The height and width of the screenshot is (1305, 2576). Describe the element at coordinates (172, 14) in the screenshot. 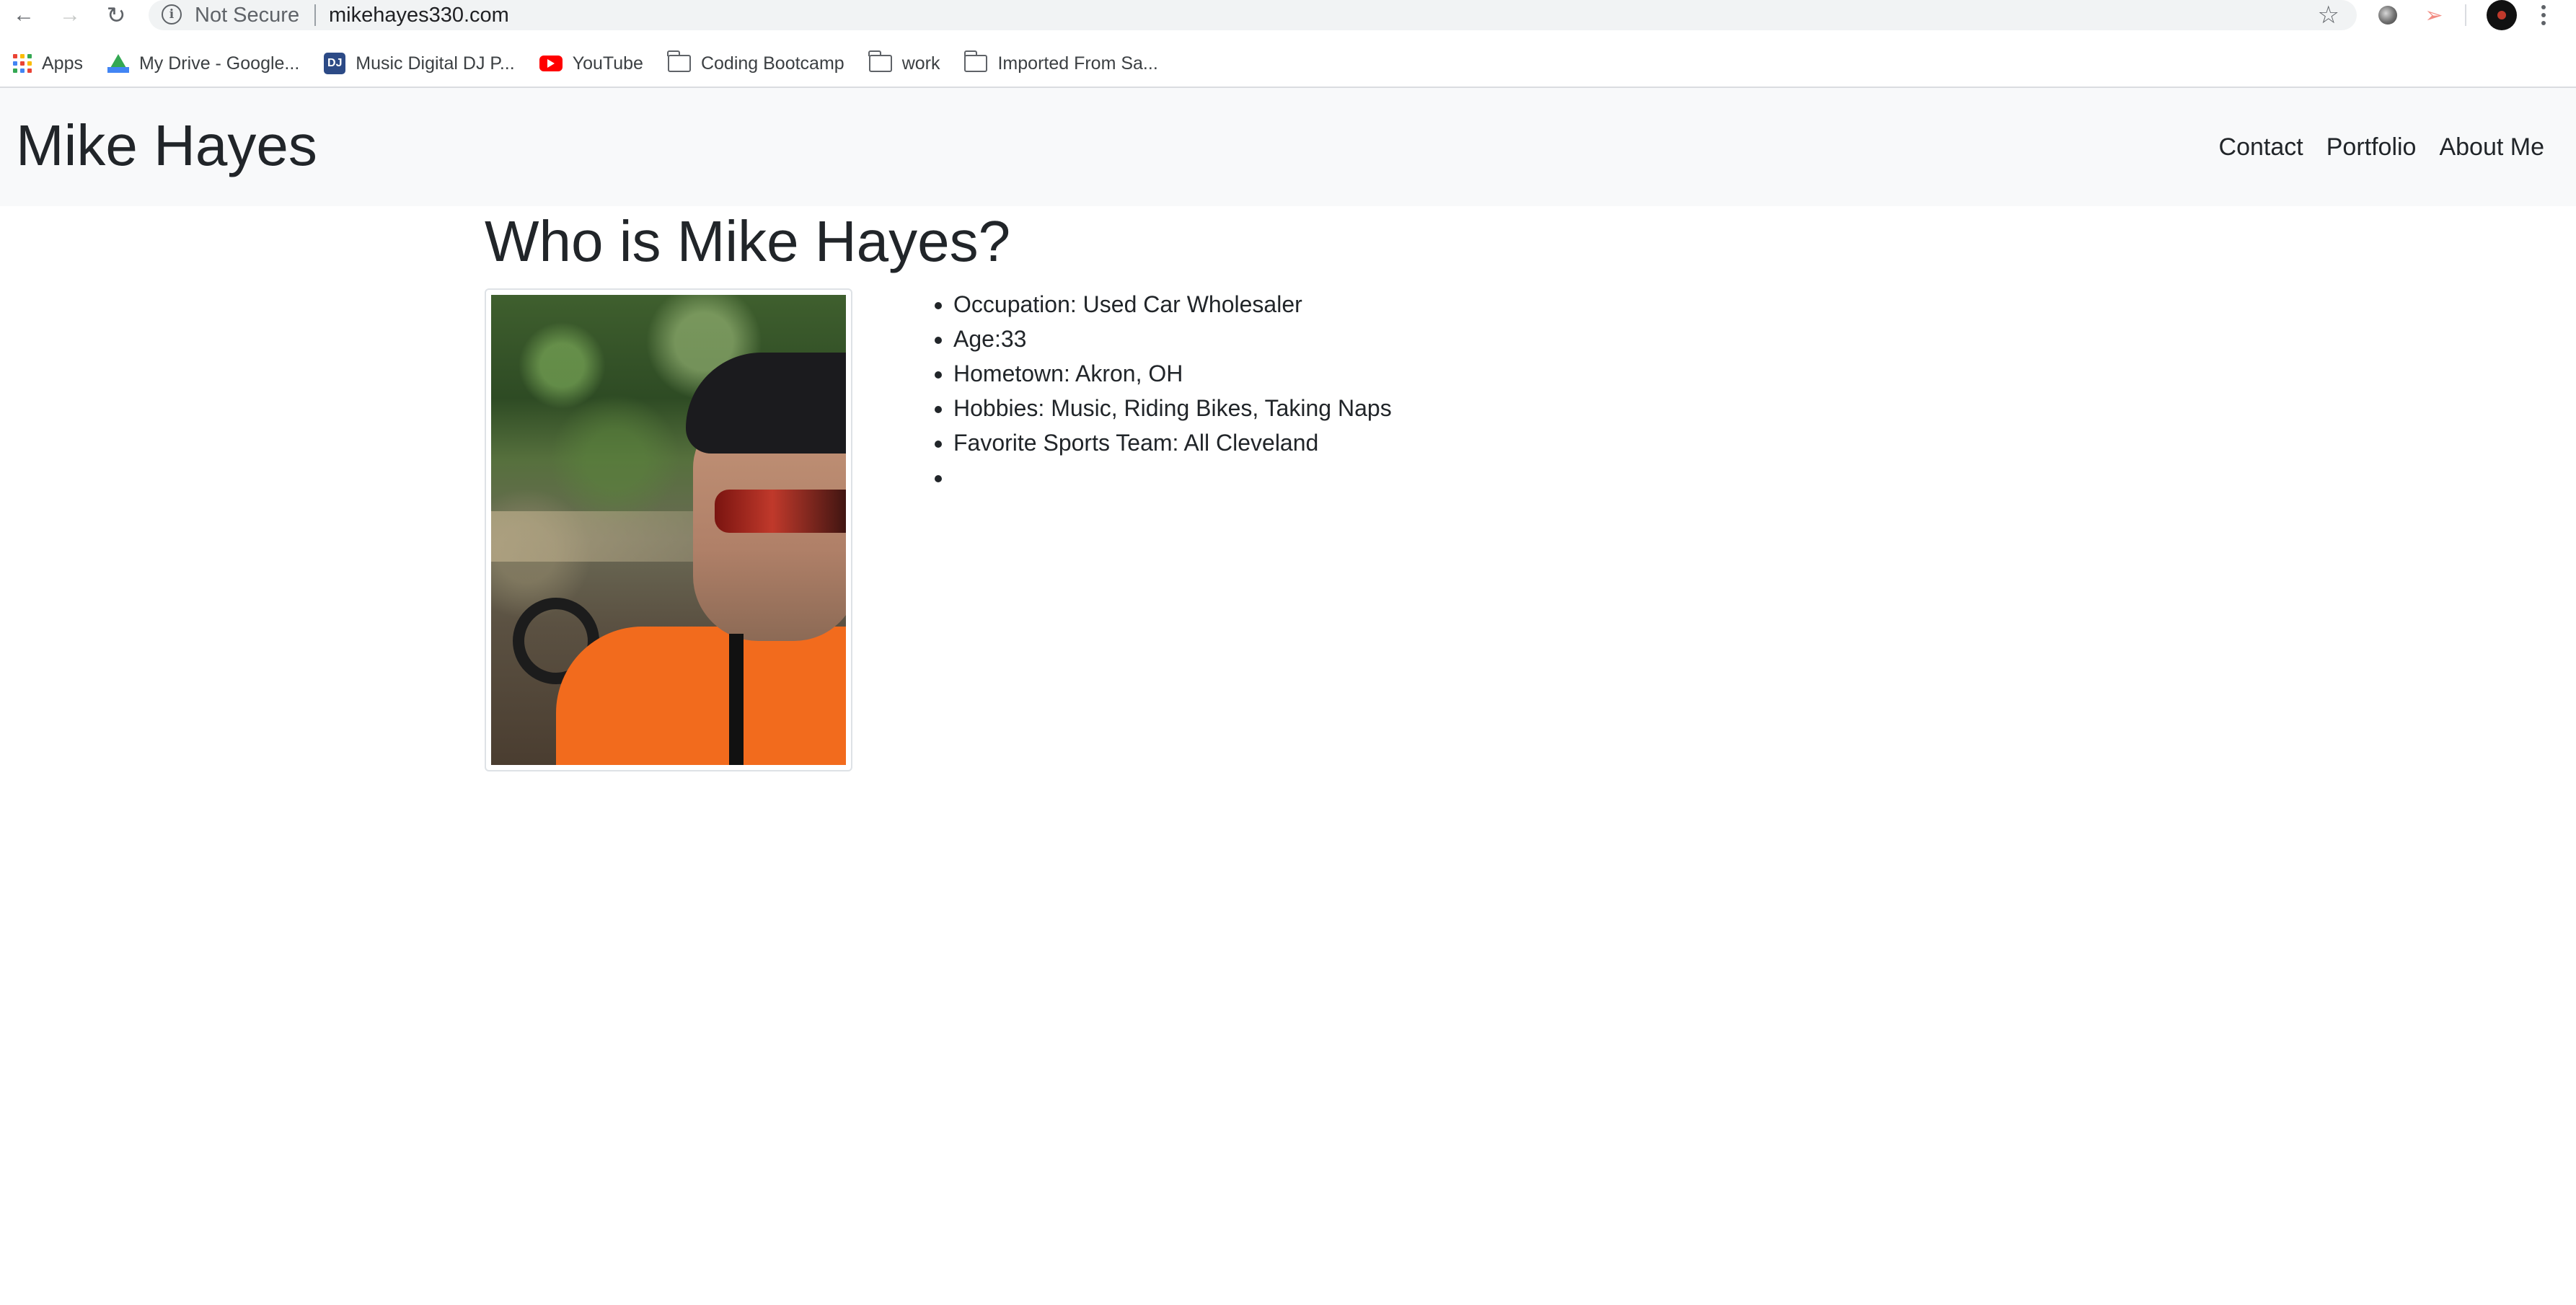

I see `site-info-icon: i` at that location.